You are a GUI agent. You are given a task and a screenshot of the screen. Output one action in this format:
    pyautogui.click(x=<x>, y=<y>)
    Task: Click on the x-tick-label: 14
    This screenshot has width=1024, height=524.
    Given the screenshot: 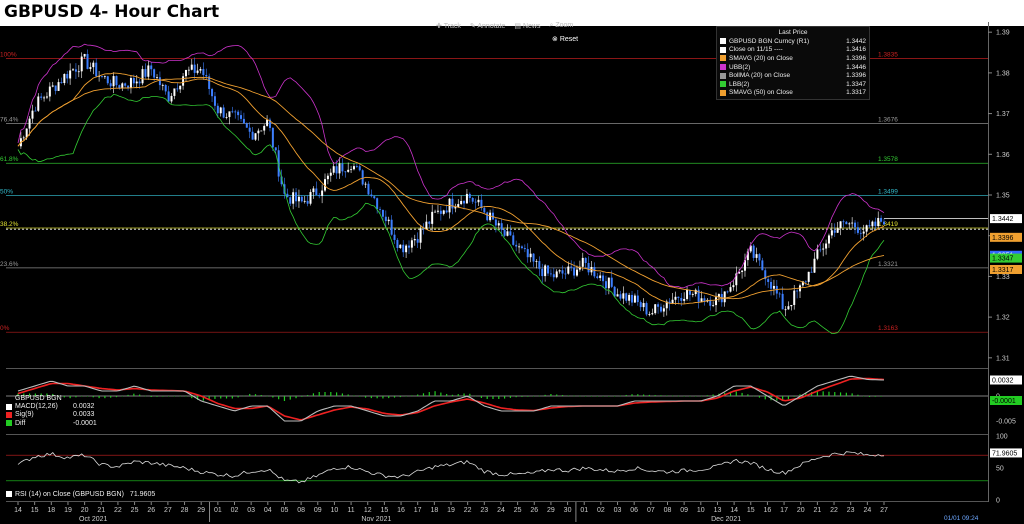 What is the action you would take?
    pyautogui.click(x=734, y=510)
    